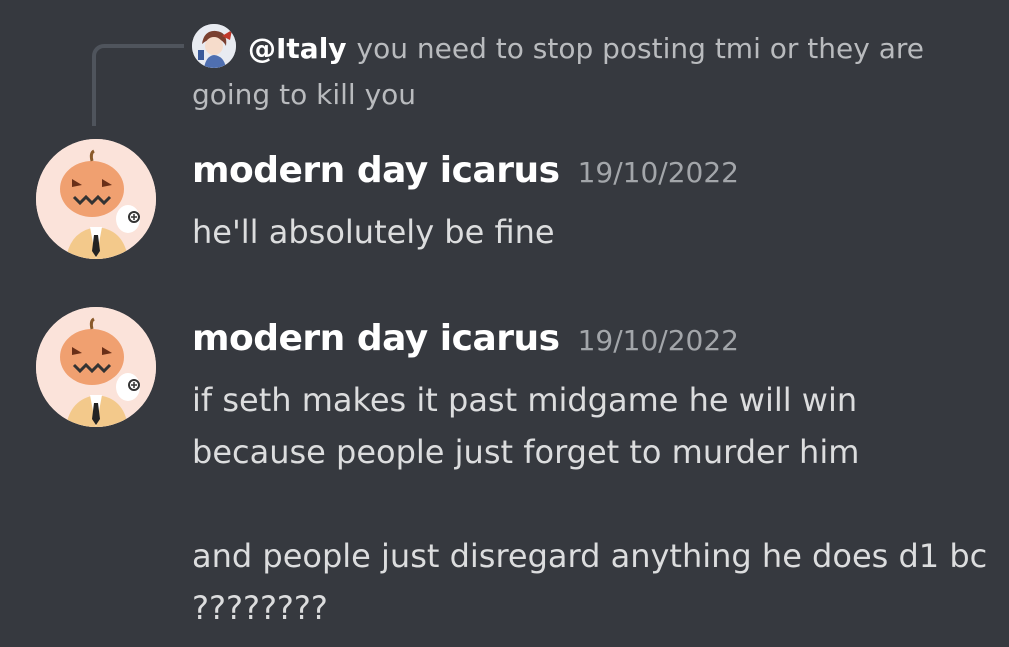  I want to click on reply-author: @Italy, so click(297, 48).